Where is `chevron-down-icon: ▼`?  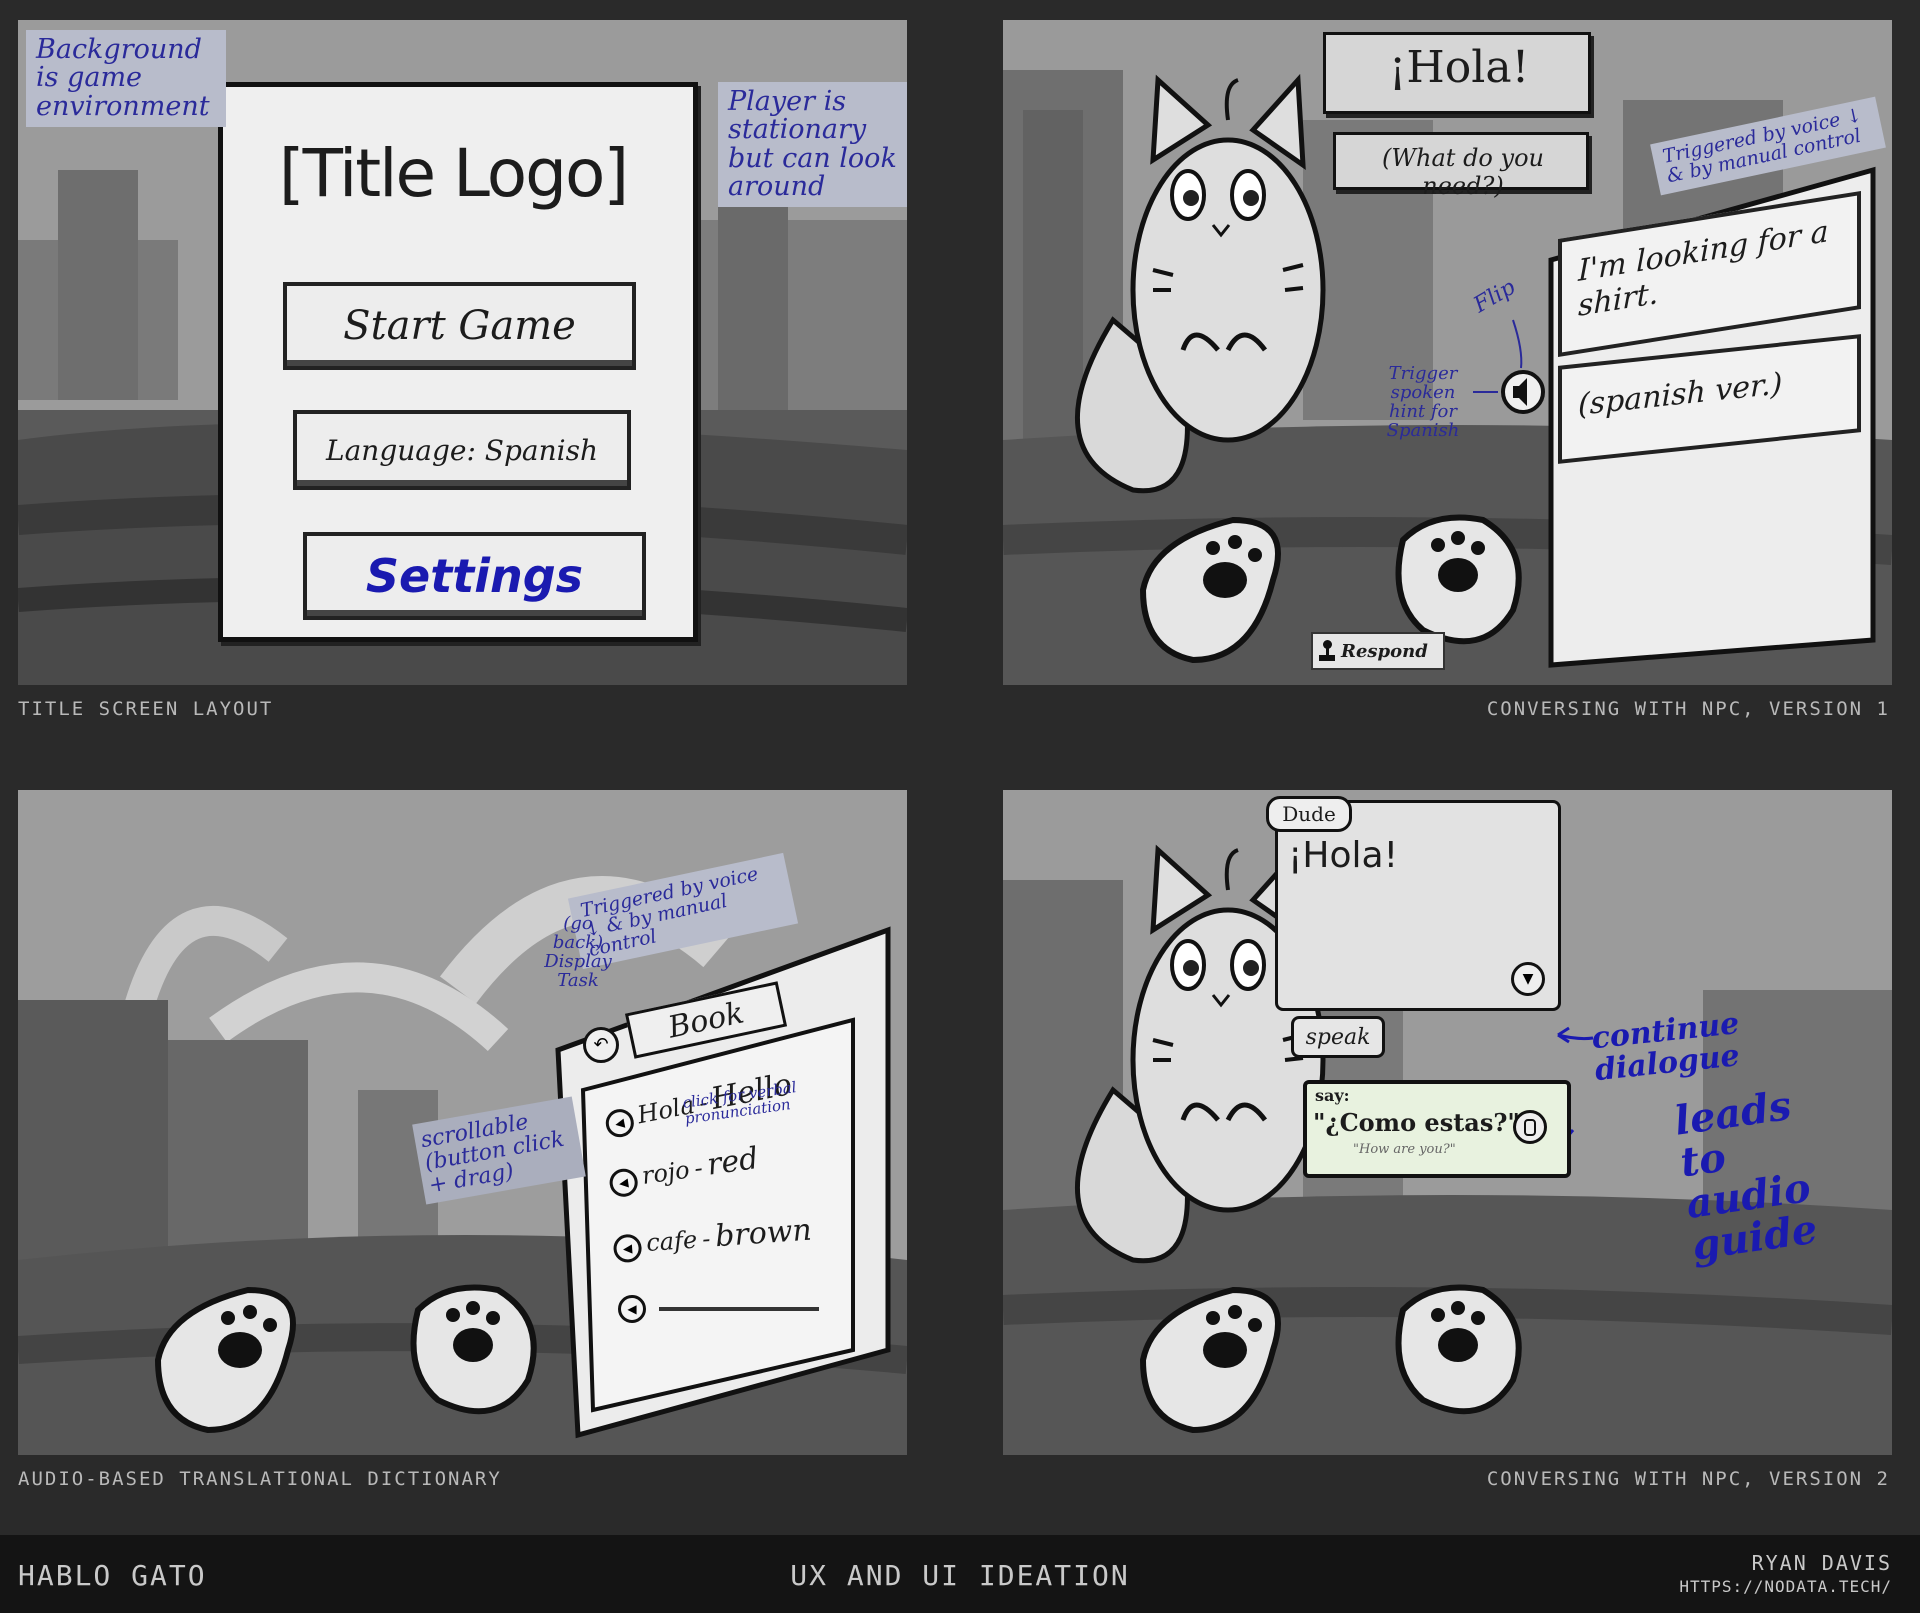 chevron-down-icon: ▼ is located at coordinates (1528, 979).